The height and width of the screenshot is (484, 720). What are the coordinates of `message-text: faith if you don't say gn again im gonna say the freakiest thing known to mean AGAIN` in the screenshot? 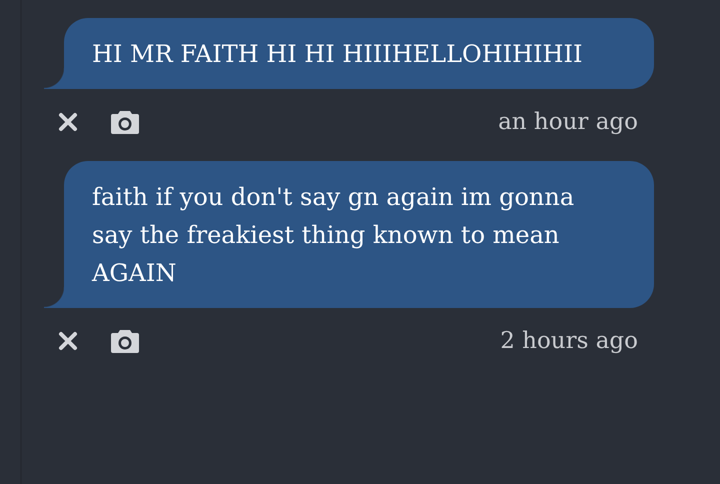 It's located at (334, 235).